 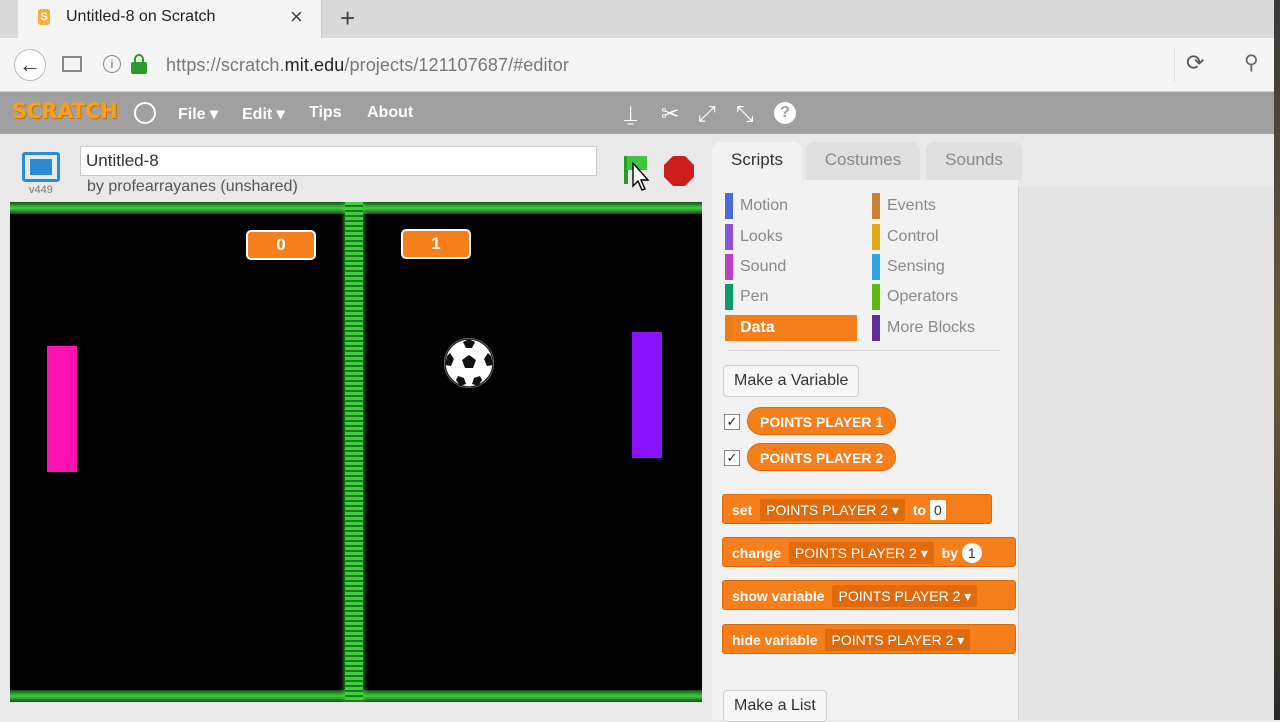 I want to click on change-variable-block: change POINTS PLAYER 2 ▾ by 1, so click(x=869, y=552).